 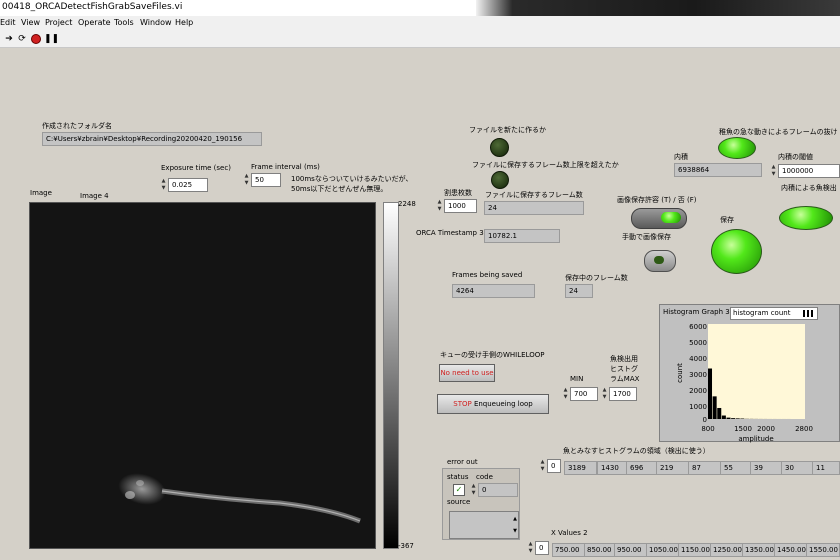 I want to click on image-label: Image, so click(x=41, y=193).